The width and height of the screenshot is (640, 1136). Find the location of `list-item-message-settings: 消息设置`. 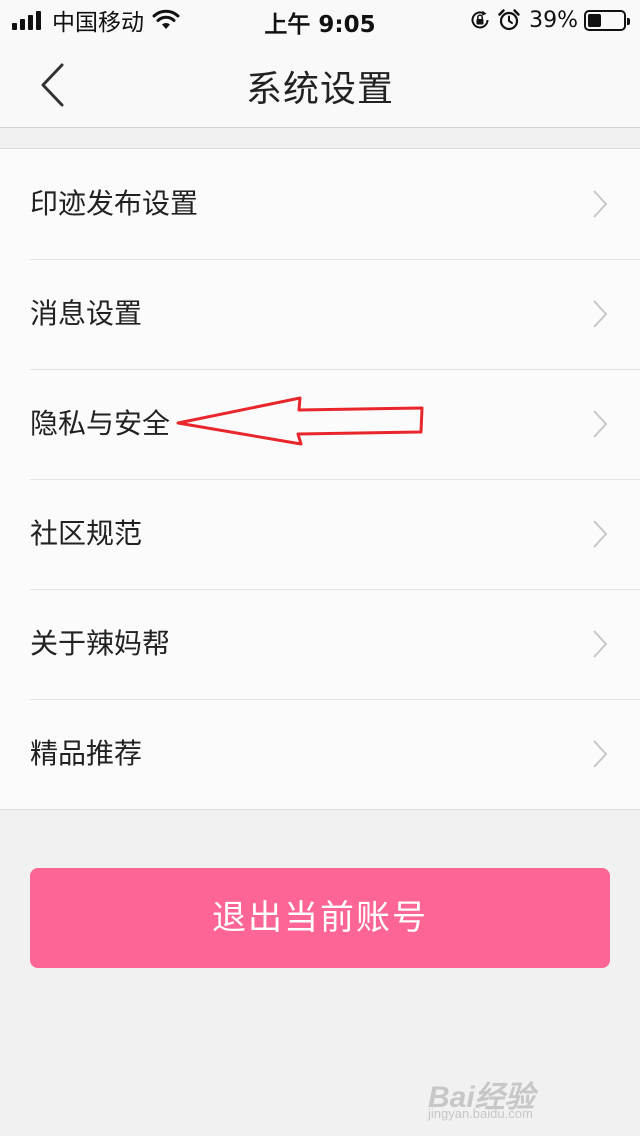

list-item-message-settings: 消息设置 is located at coordinates (320, 314).